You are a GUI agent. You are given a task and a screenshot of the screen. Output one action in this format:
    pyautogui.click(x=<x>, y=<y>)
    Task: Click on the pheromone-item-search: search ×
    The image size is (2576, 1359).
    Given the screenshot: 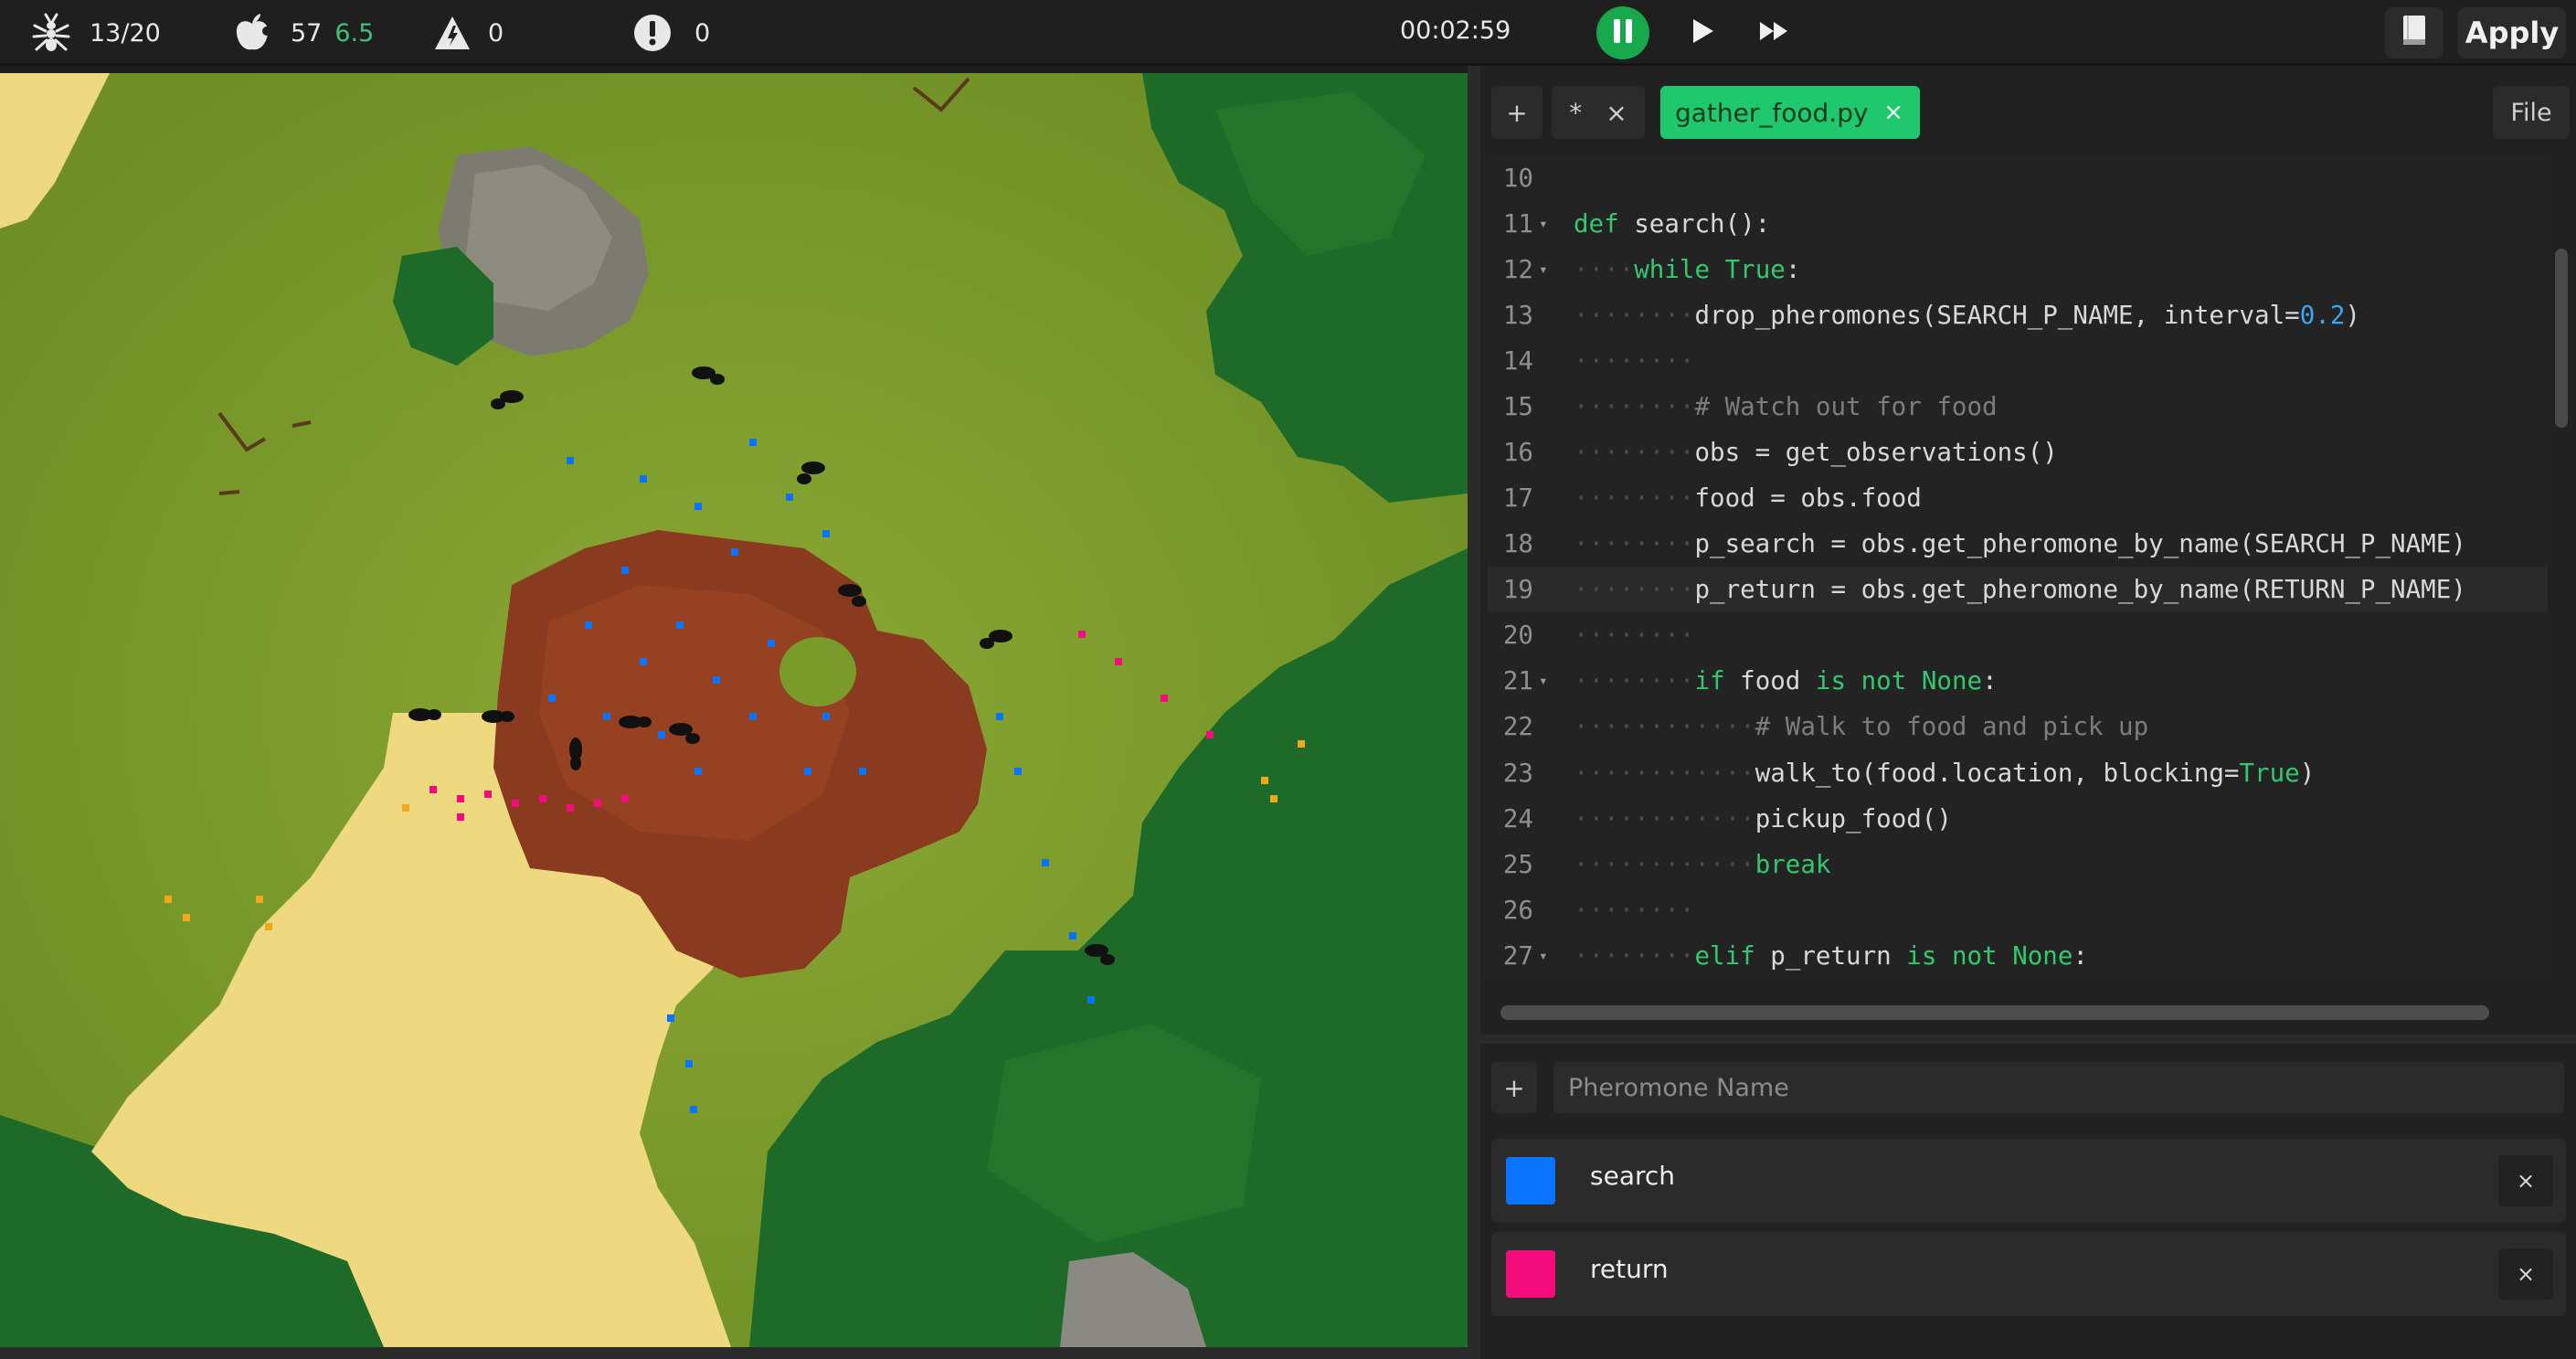 What is the action you would take?
    pyautogui.click(x=2028, y=1181)
    